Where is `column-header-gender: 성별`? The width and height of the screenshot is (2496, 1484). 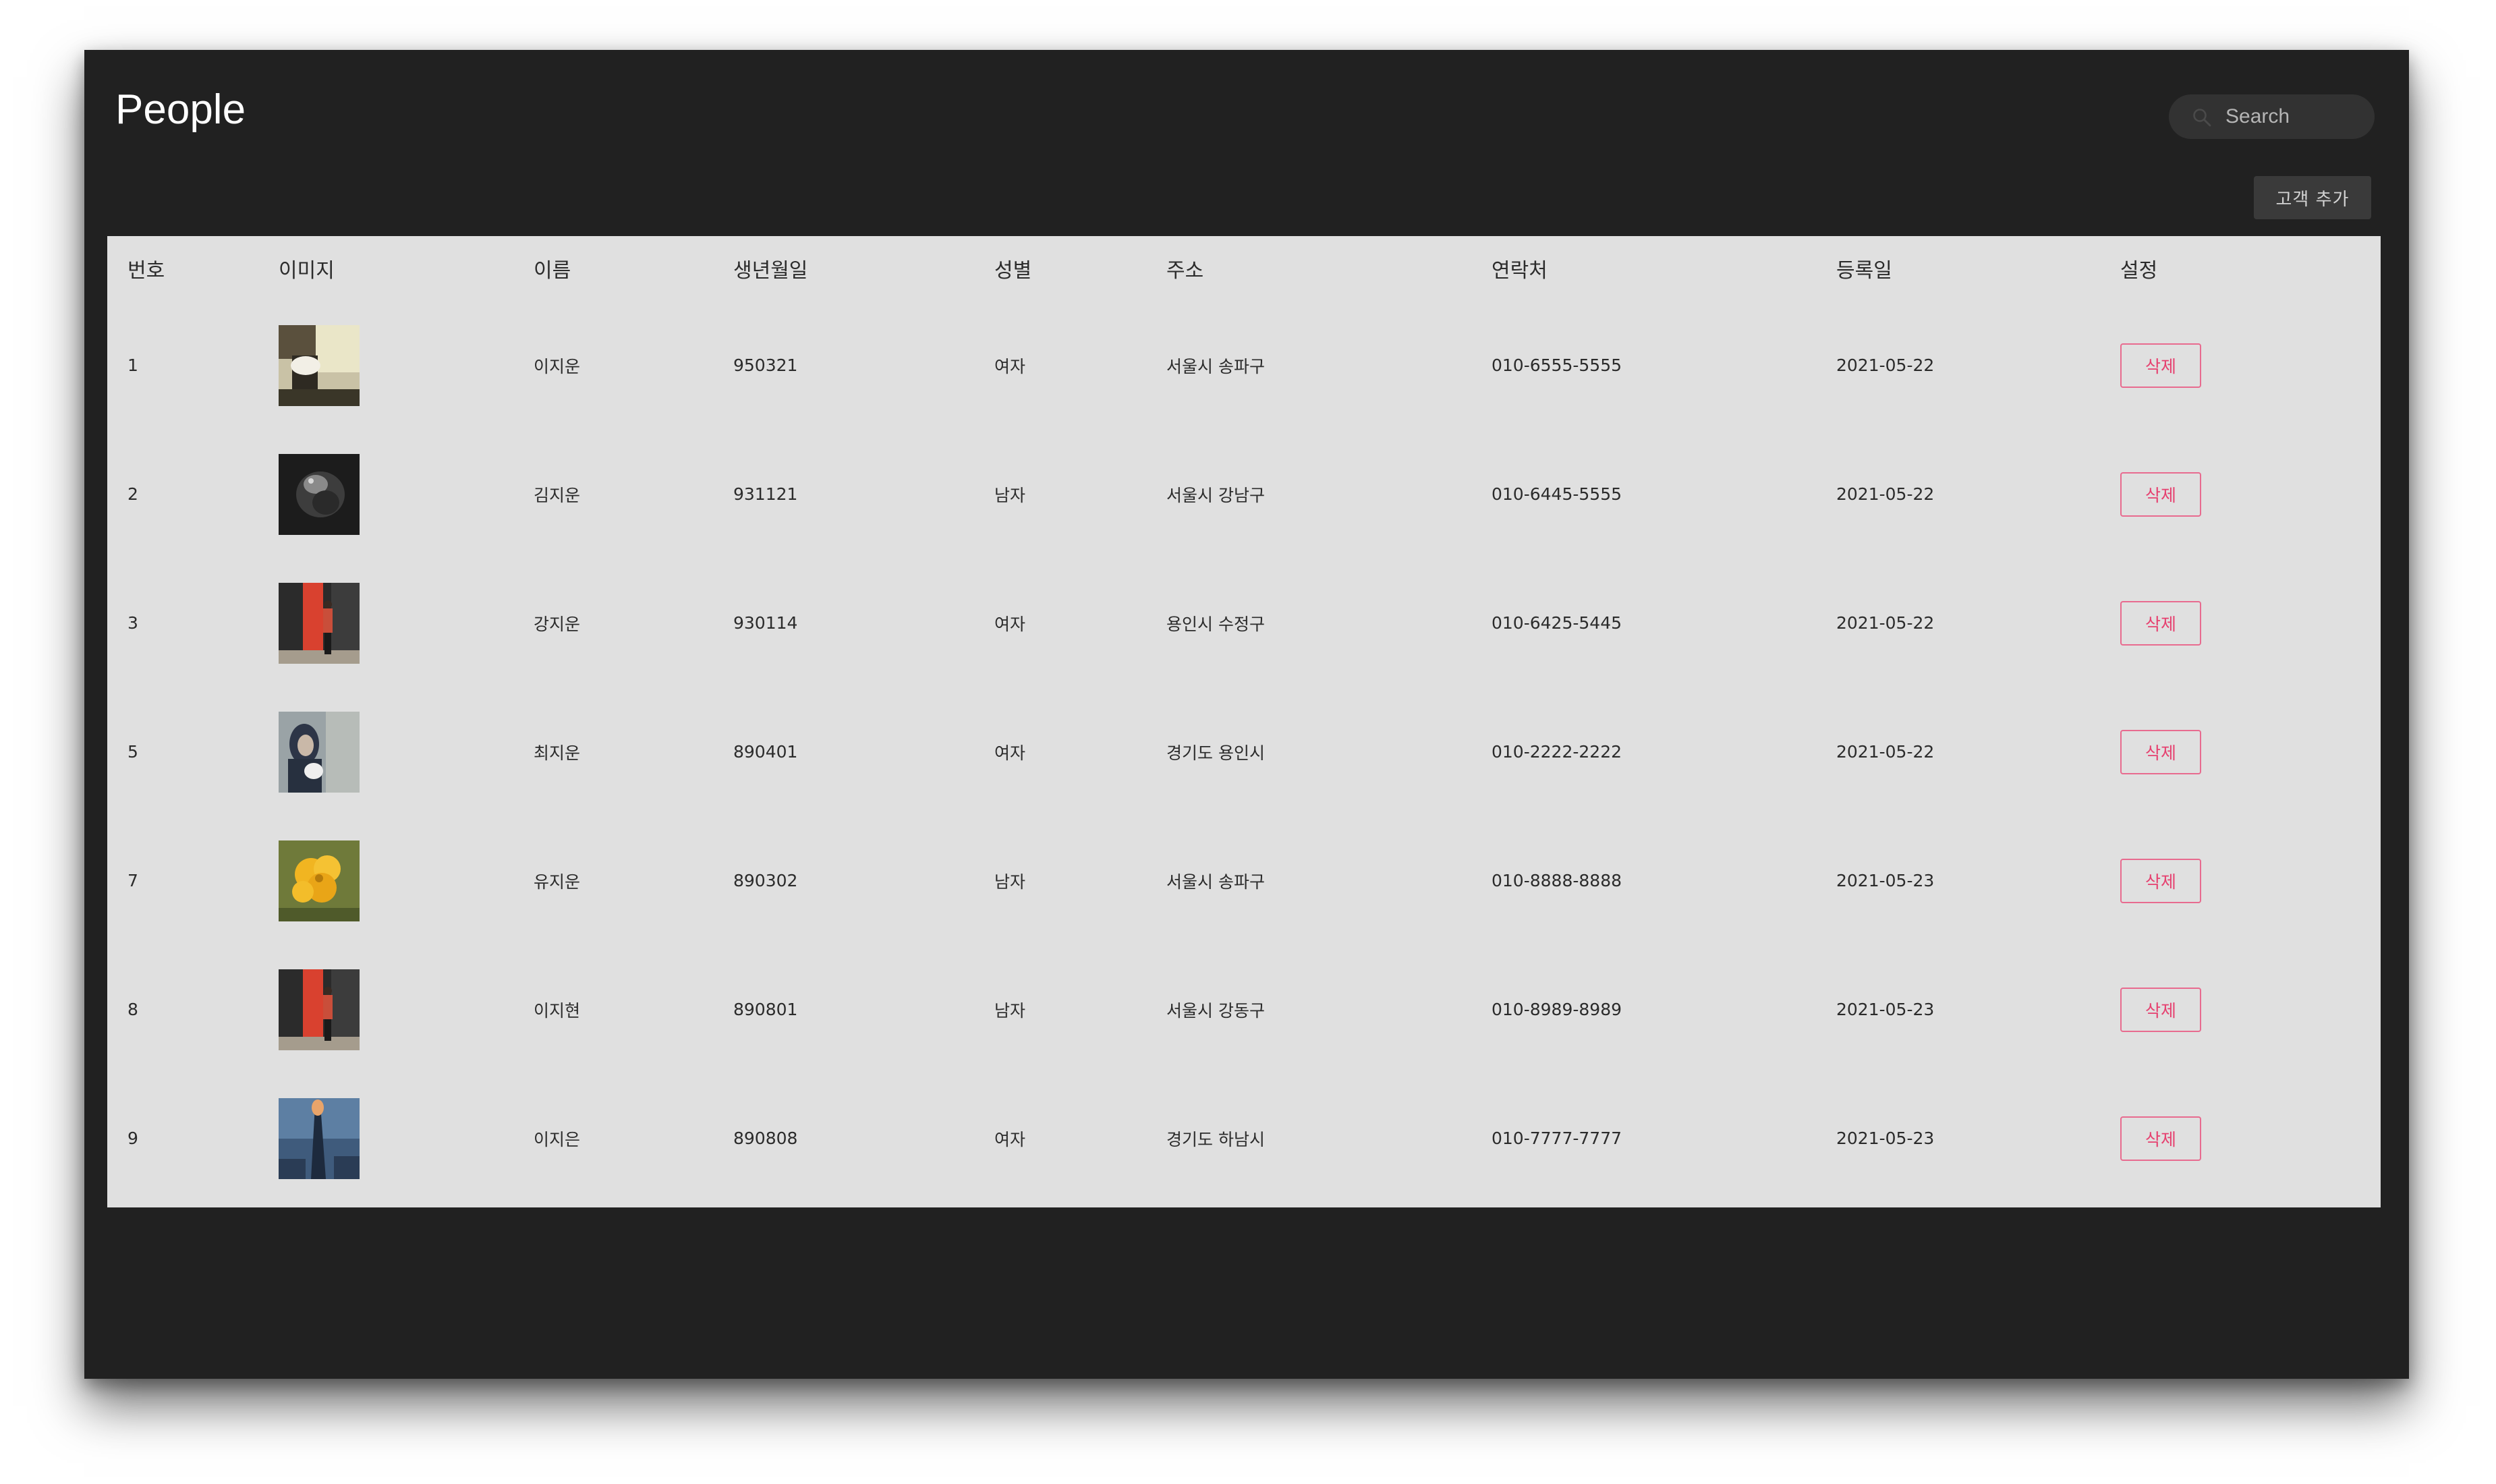
column-header-gender: 성별 is located at coordinates (1080, 269).